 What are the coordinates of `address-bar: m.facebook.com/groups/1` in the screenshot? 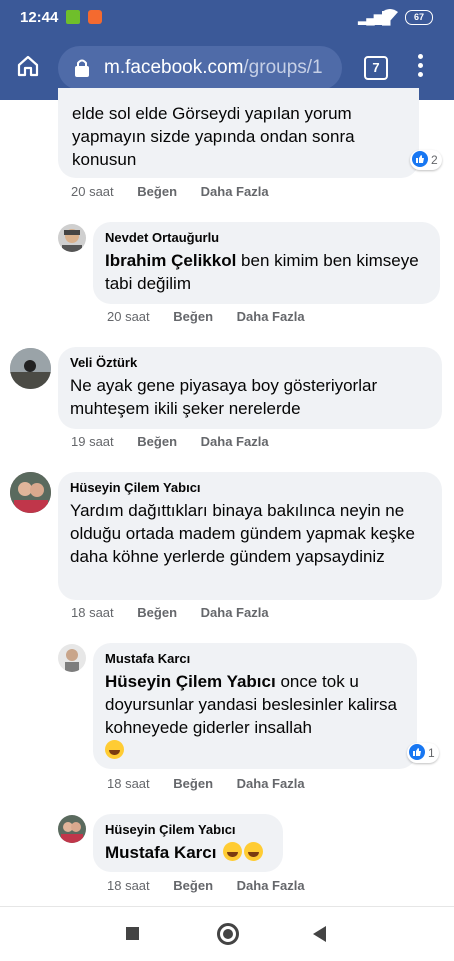 It's located at (200, 68).